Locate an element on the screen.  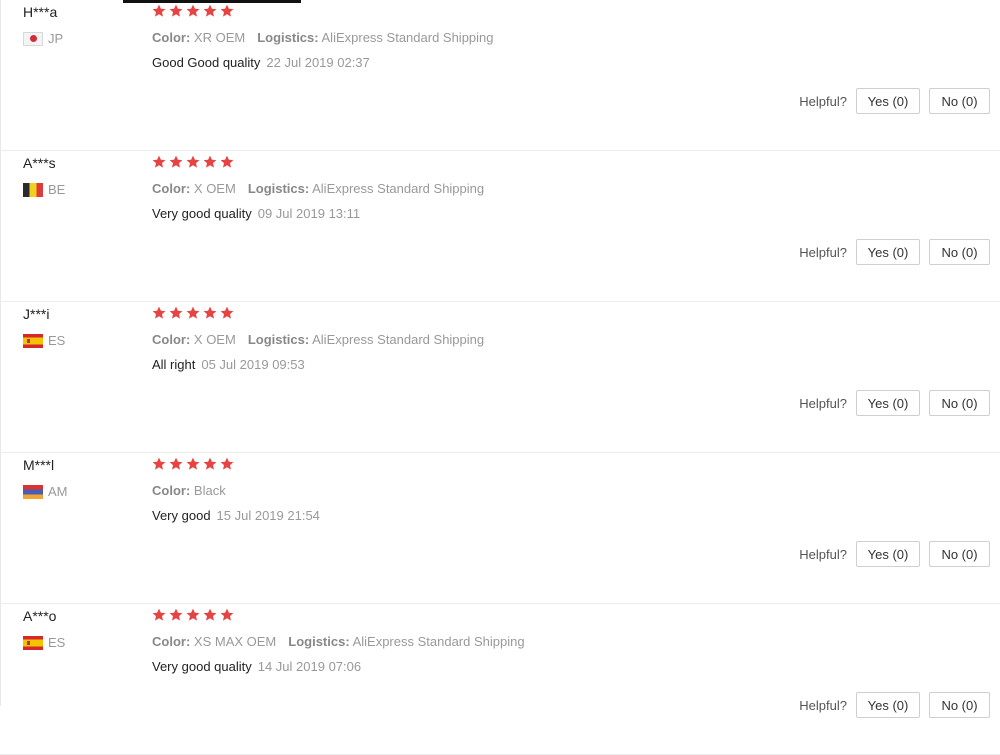
reviewer-name: H***a is located at coordinates (40, 12).